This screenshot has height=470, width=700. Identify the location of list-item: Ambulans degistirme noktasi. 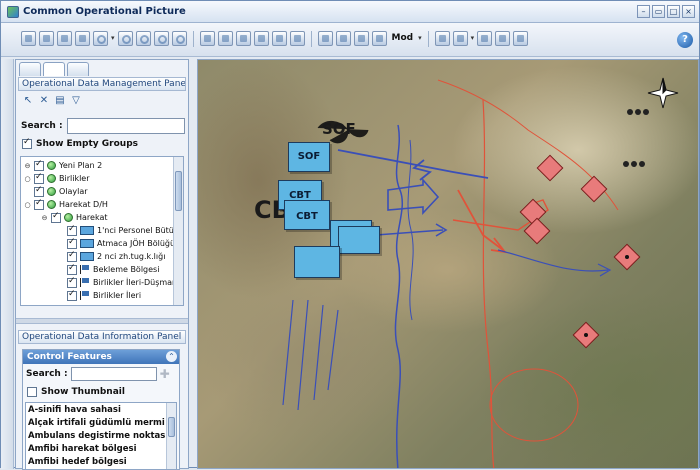
(98, 436).